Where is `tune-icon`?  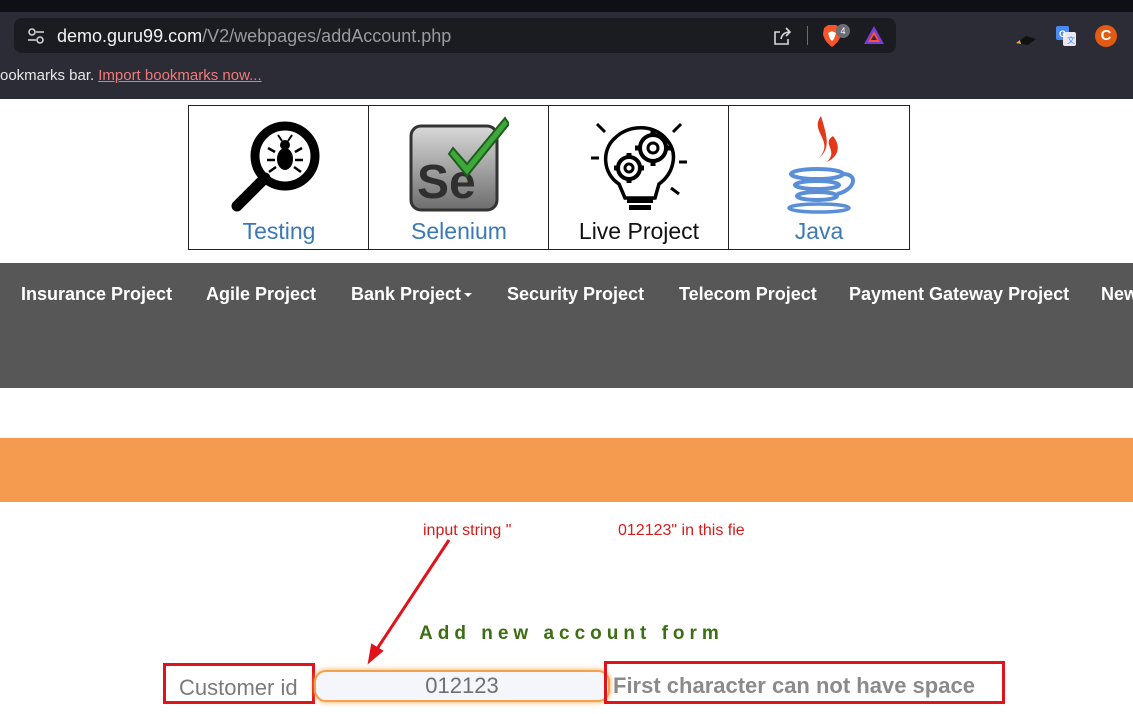
tune-icon is located at coordinates (36, 36).